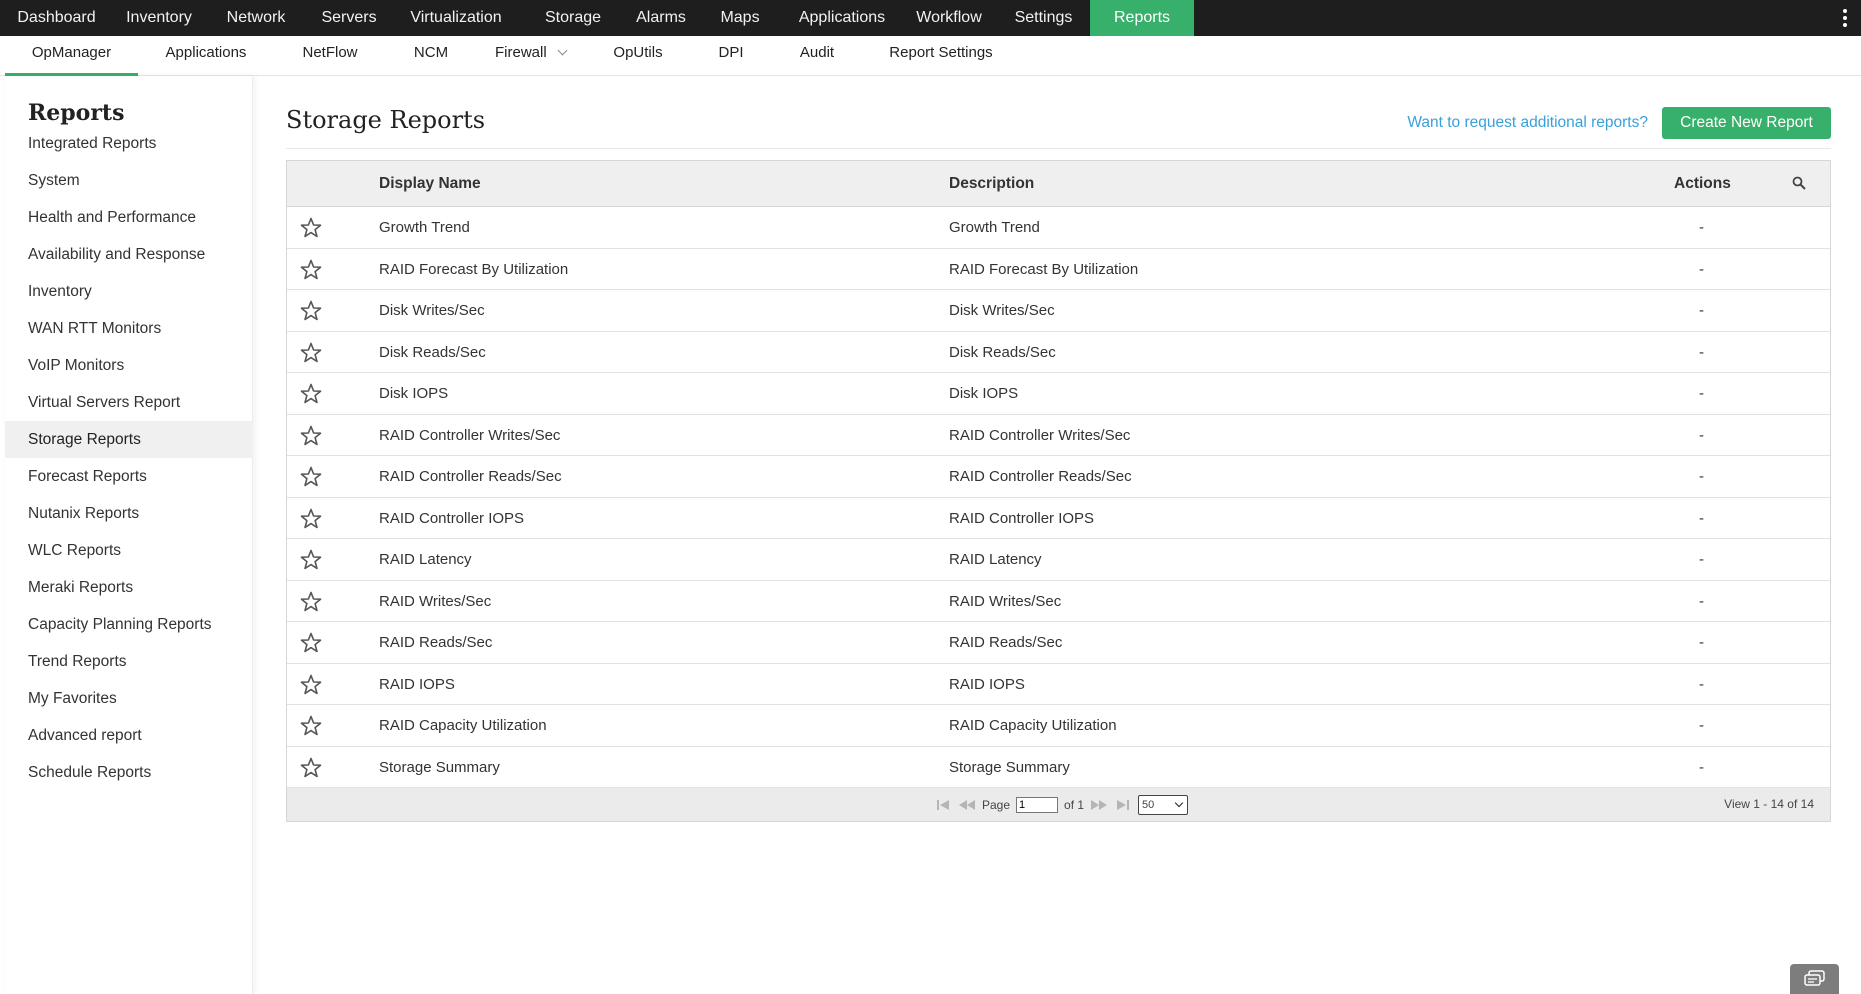 This screenshot has width=1861, height=994. Describe the element at coordinates (159, 18) in the screenshot. I see `topnav-inventory: Inventory` at that location.